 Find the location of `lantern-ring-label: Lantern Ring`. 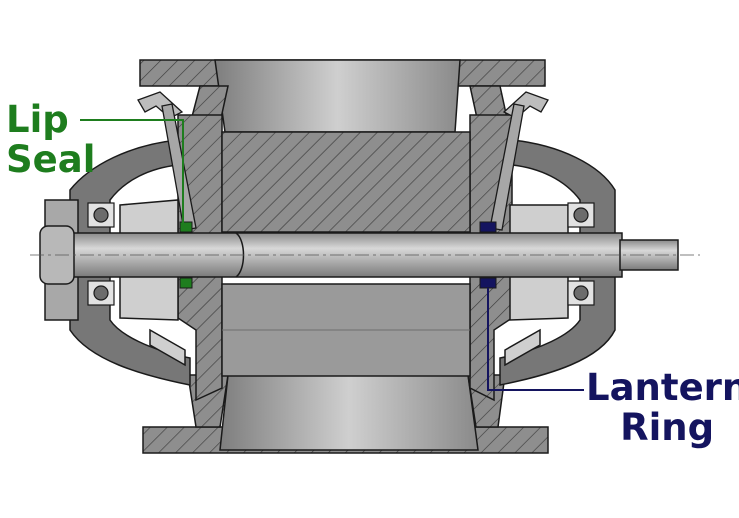

lantern-ring-label: Lantern Ring is located at coordinates (662, 408).